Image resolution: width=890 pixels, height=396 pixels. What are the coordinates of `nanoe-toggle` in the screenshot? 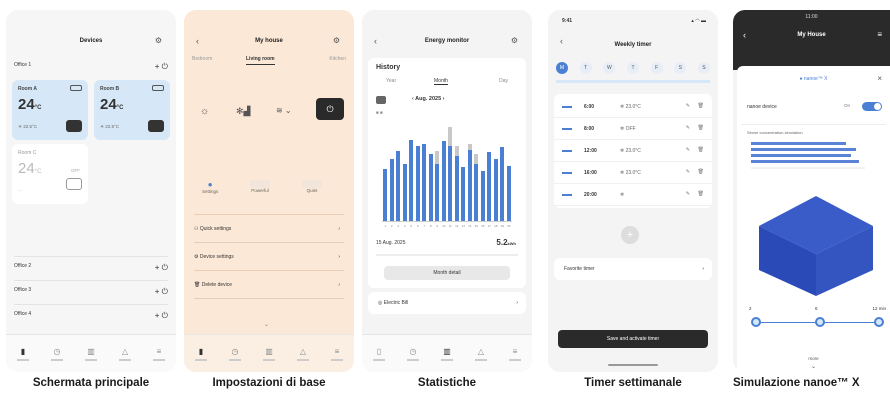 It's located at (872, 106).